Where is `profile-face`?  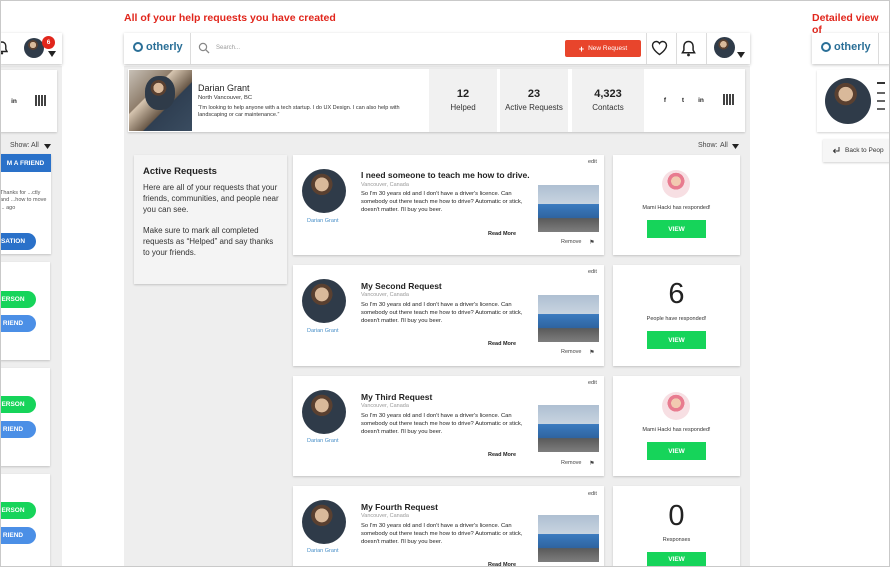
profile-face is located at coordinates (160, 93).